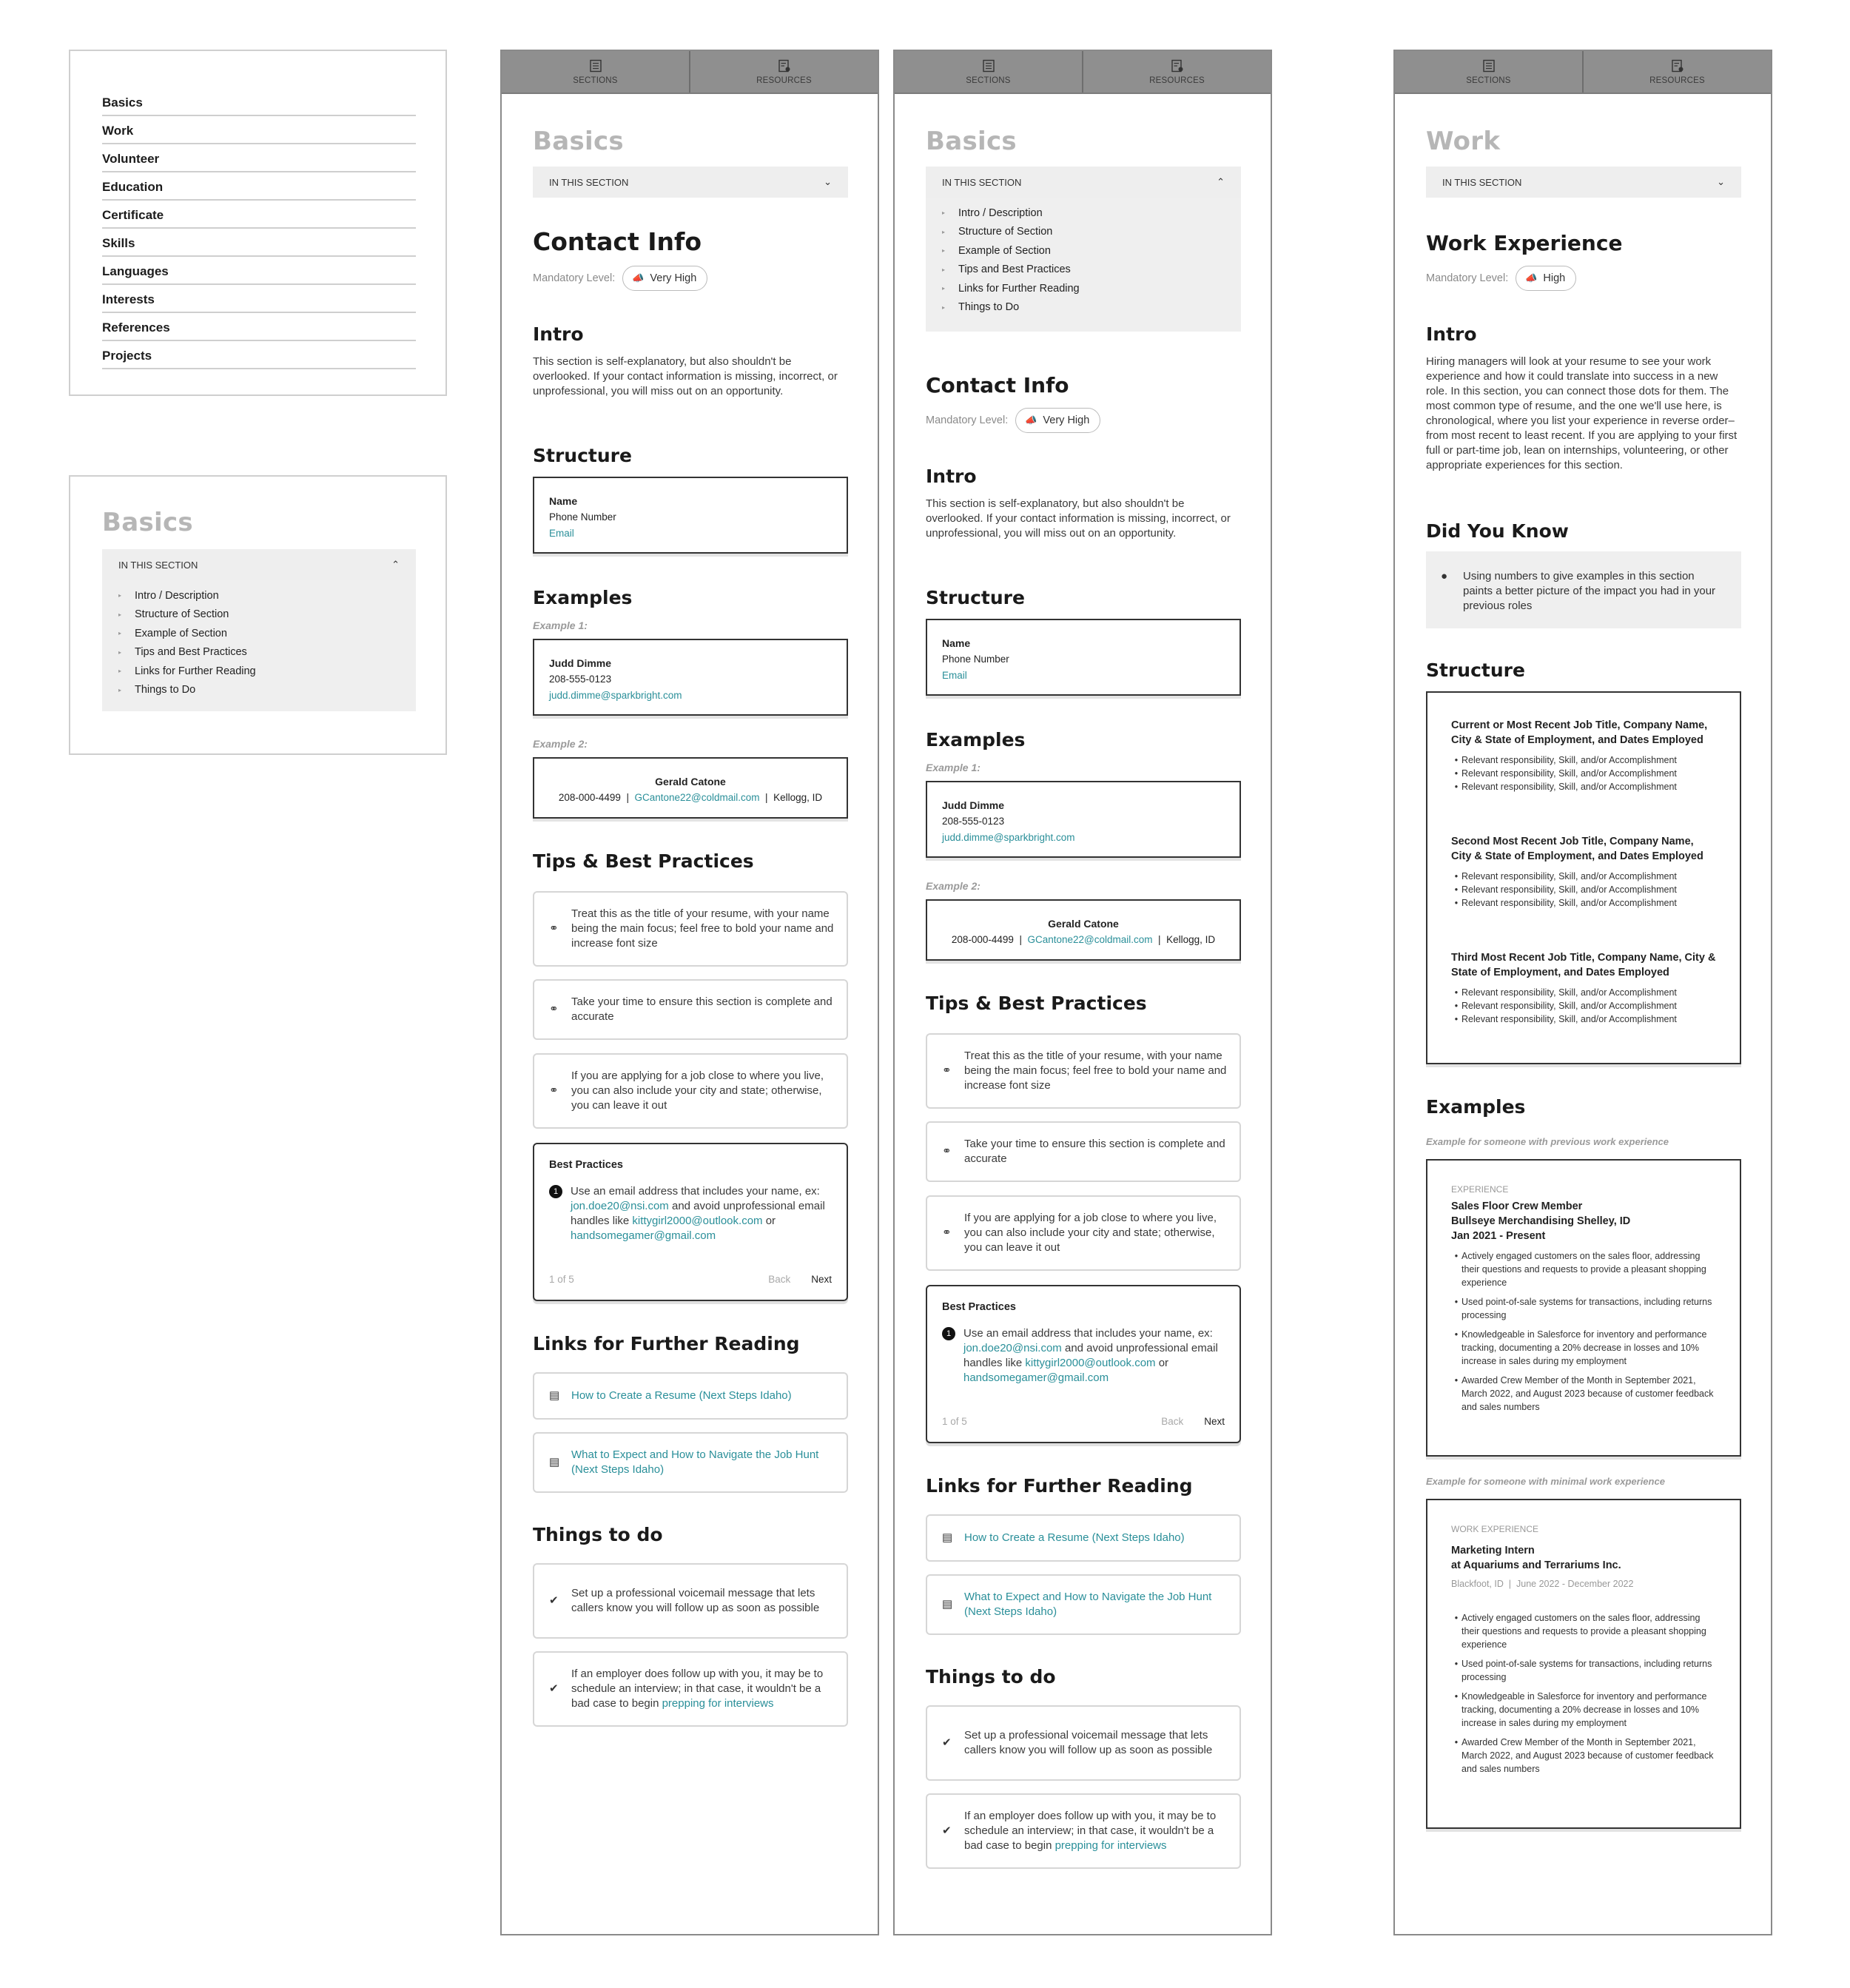  What do you see at coordinates (259, 102) in the screenshot?
I see `nav-item-basics: Basics` at bounding box center [259, 102].